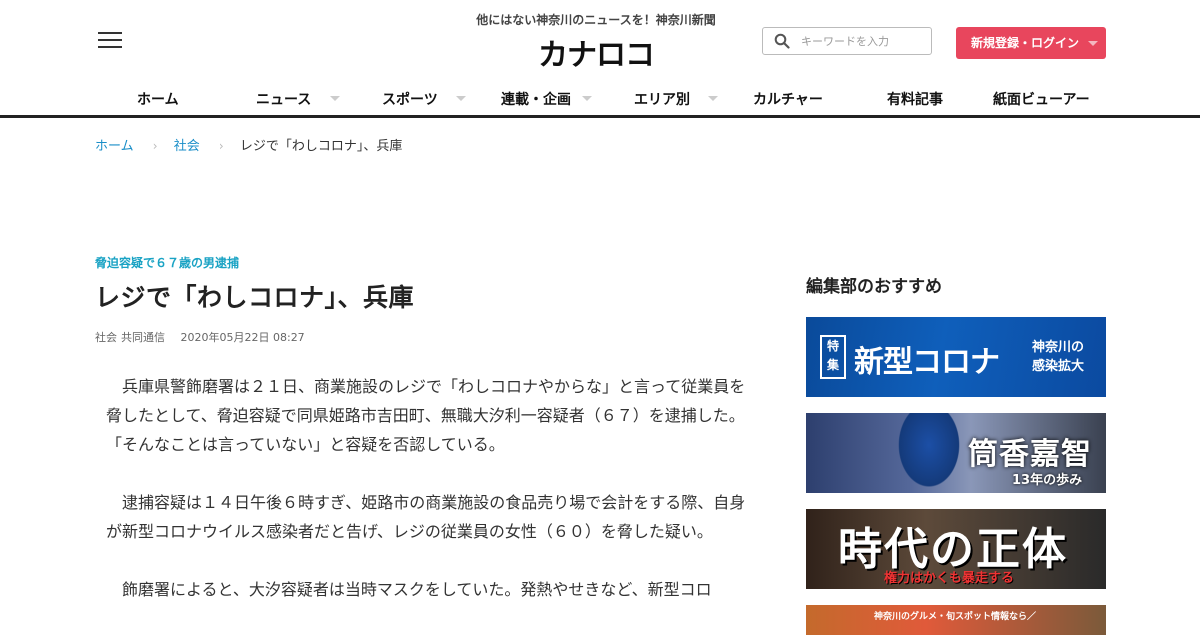 This screenshot has width=1200, height=635. I want to click on signup-login-button: 新規登録・ログイン, so click(1031, 43).